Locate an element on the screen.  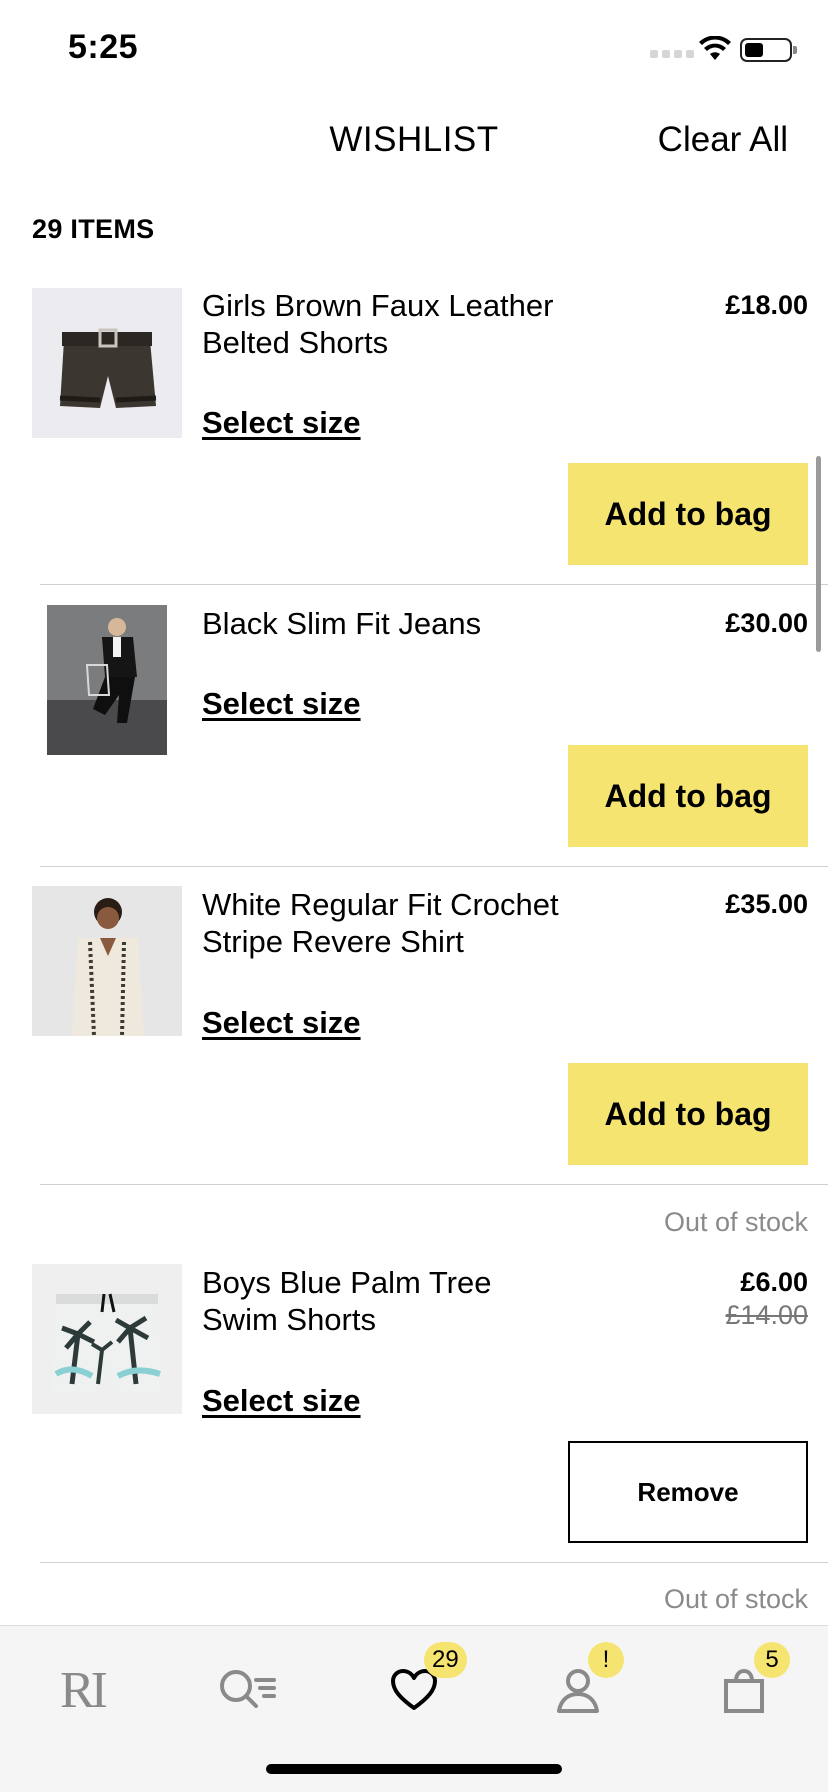
tab-wishlist: 29 is located at coordinates (420, 1686).